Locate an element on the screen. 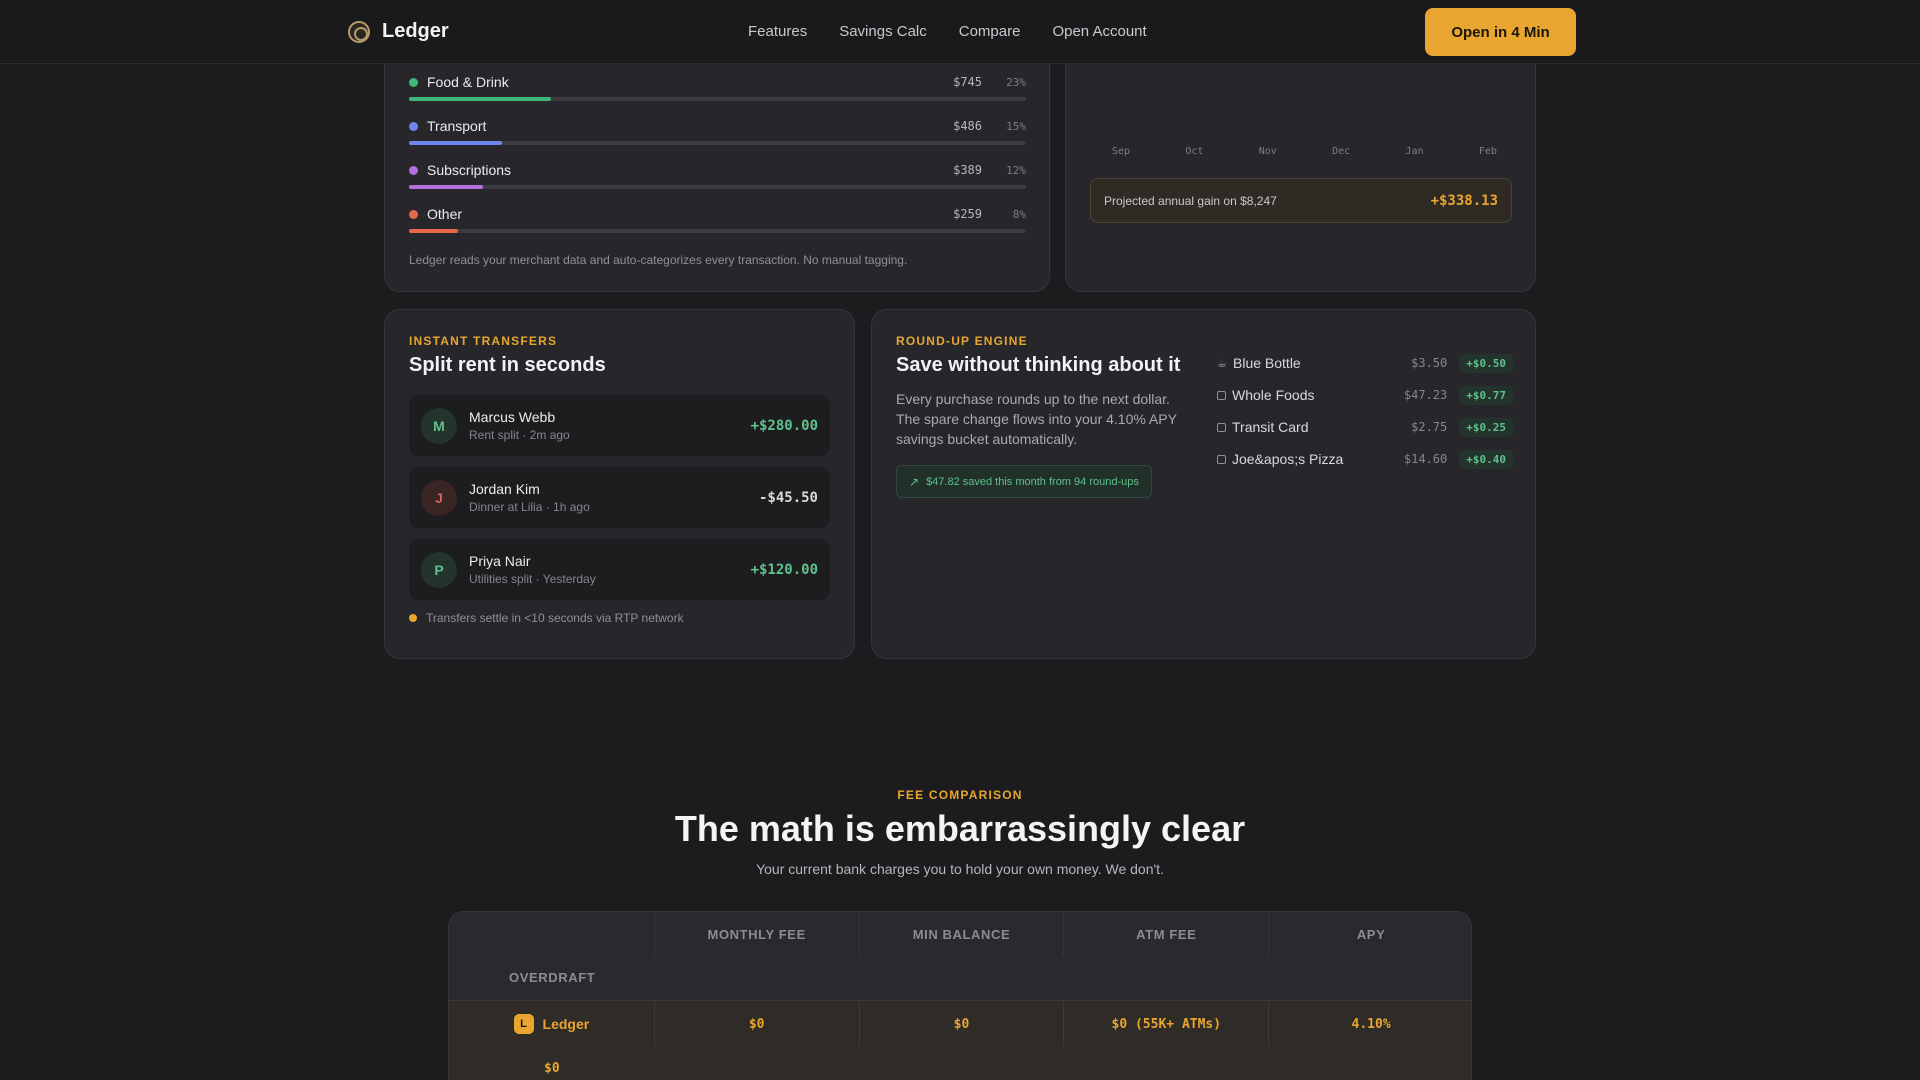 This screenshot has height=1080, width=1920. coffee-icon: ☕ is located at coordinates (1222, 363).